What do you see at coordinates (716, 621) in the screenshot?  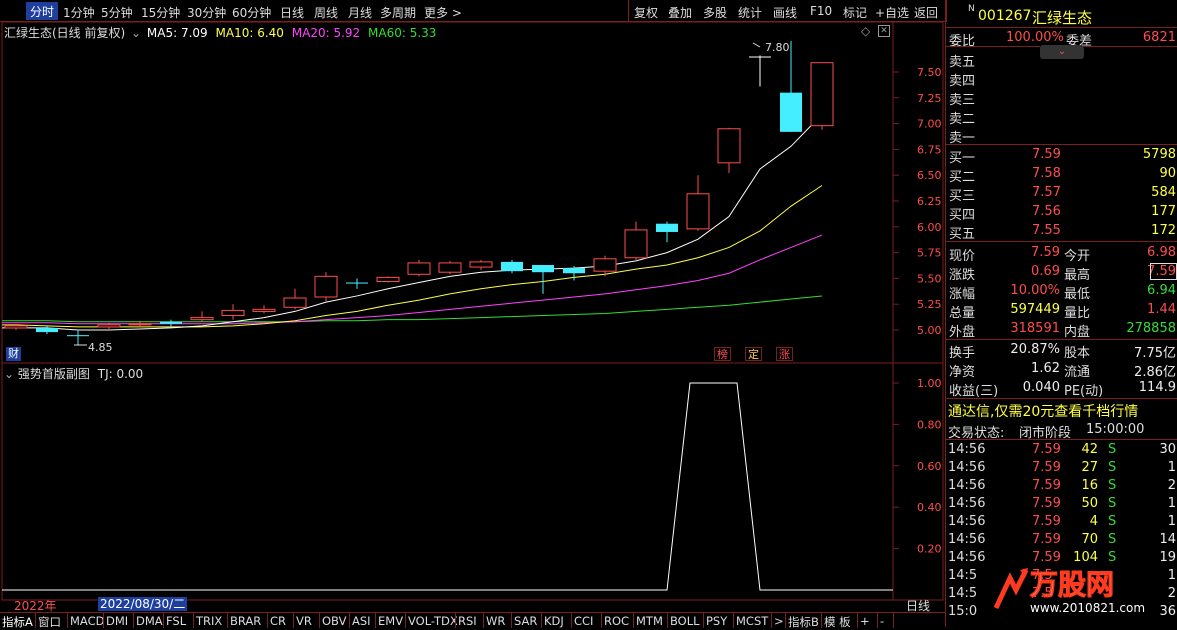 I see `indicator-tab-22: PSY` at bounding box center [716, 621].